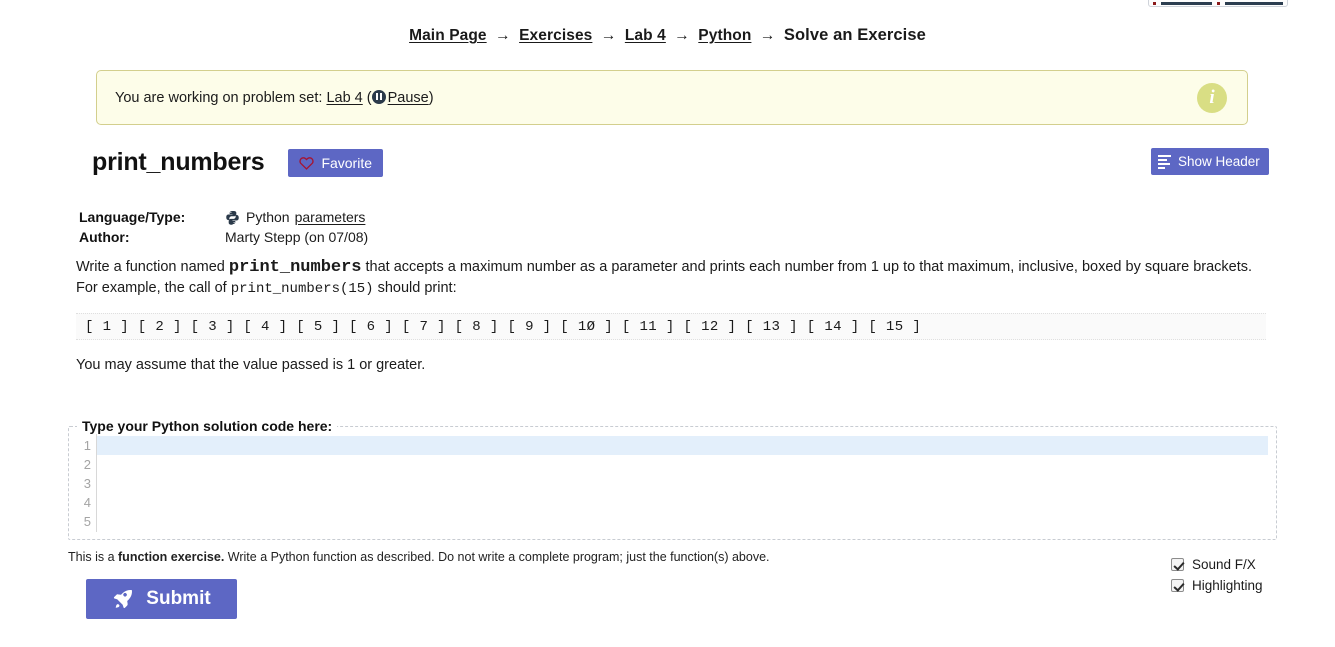 This screenshot has width=1335, height=647. I want to click on top-nav-strip-partial, so click(1218, 3).